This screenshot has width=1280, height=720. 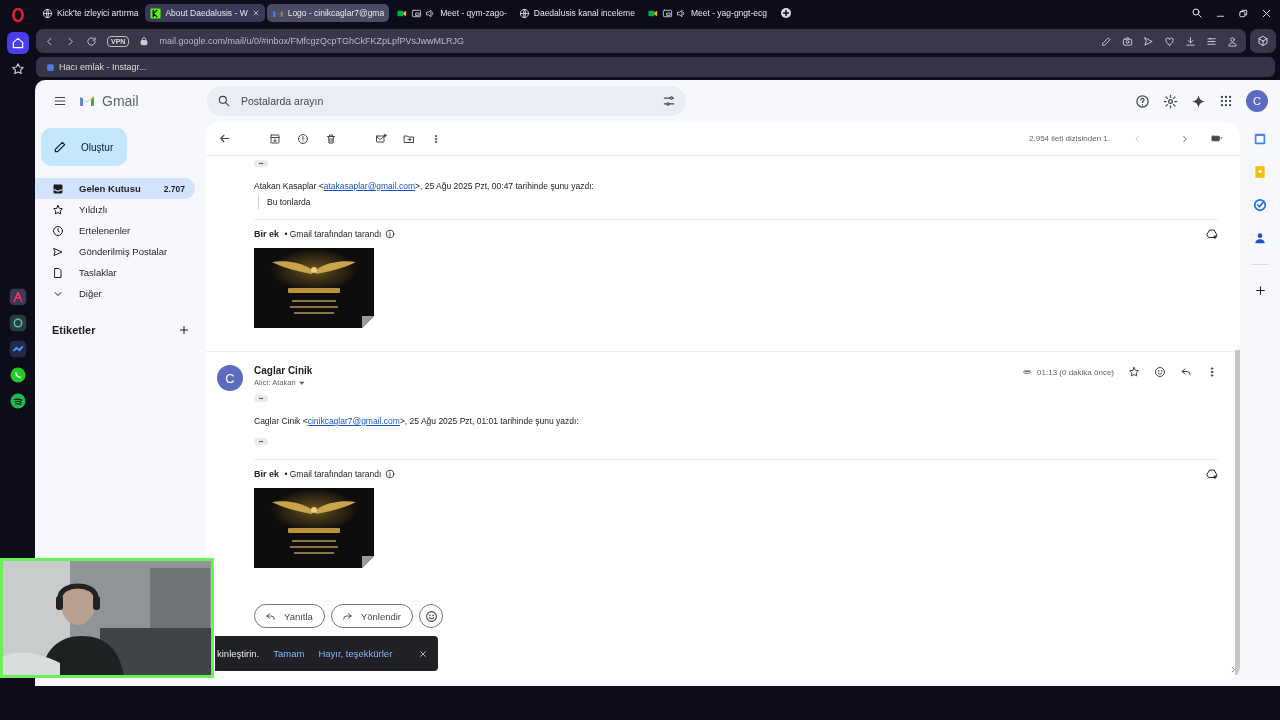 What do you see at coordinates (289, 653) in the screenshot?
I see `toast-action: Tamam` at bounding box center [289, 653].